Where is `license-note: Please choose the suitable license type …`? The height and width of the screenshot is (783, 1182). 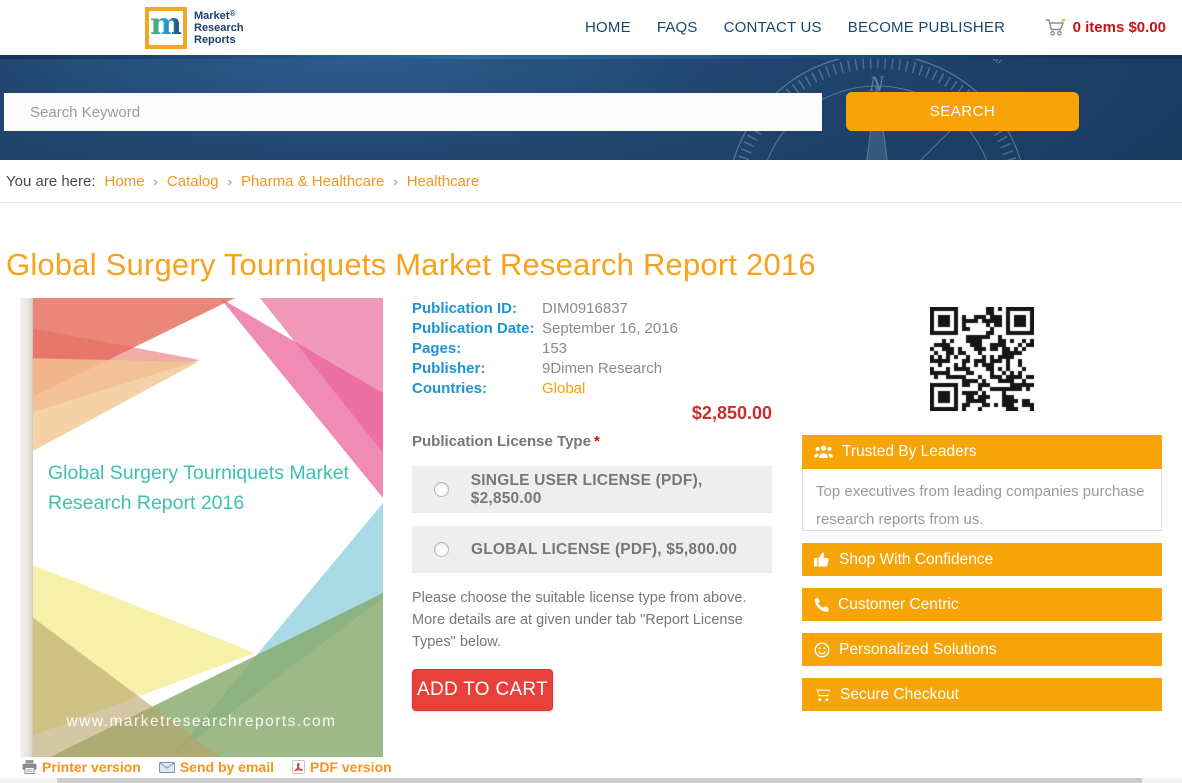 license-note: Please choose the suitable license type … is located at coordinates (579, 620).